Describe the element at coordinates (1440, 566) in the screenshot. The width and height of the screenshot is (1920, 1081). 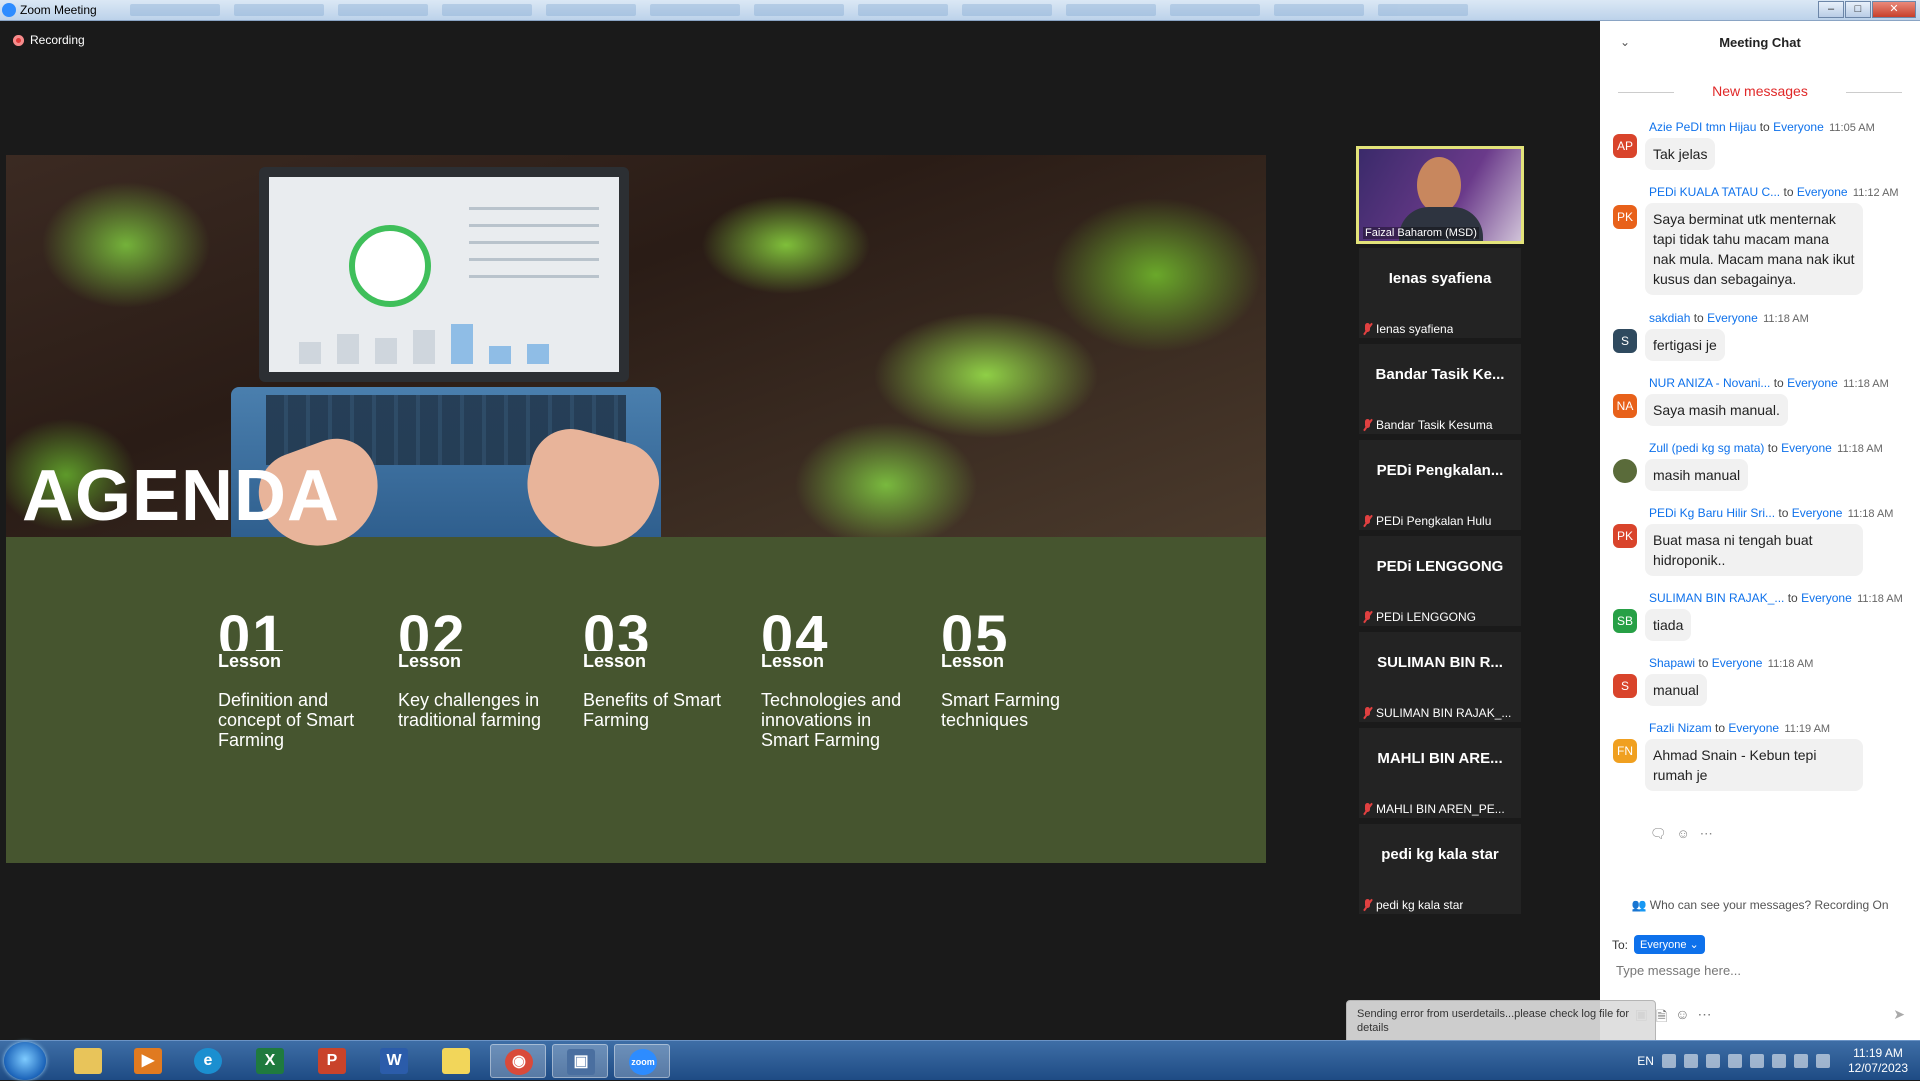
I see `participant-display-name: PEDi LENGGONG` at that location.